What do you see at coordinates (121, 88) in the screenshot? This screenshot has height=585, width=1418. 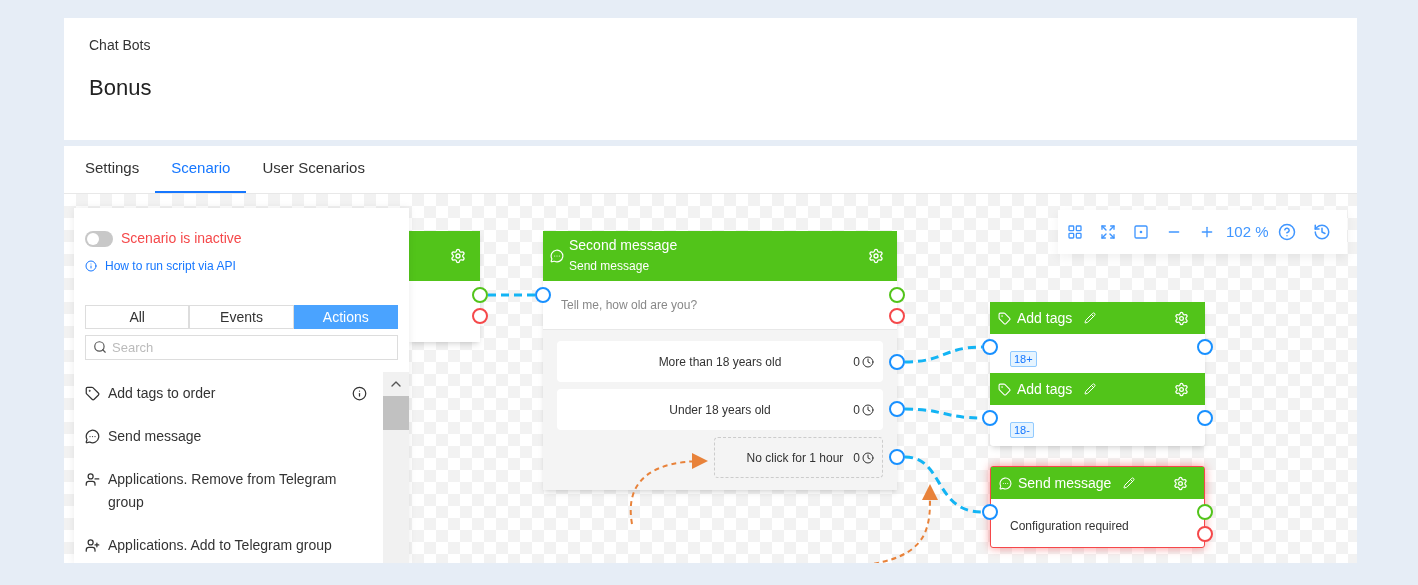 I see `page-title: Bonus` at bounding box center [121, 88].